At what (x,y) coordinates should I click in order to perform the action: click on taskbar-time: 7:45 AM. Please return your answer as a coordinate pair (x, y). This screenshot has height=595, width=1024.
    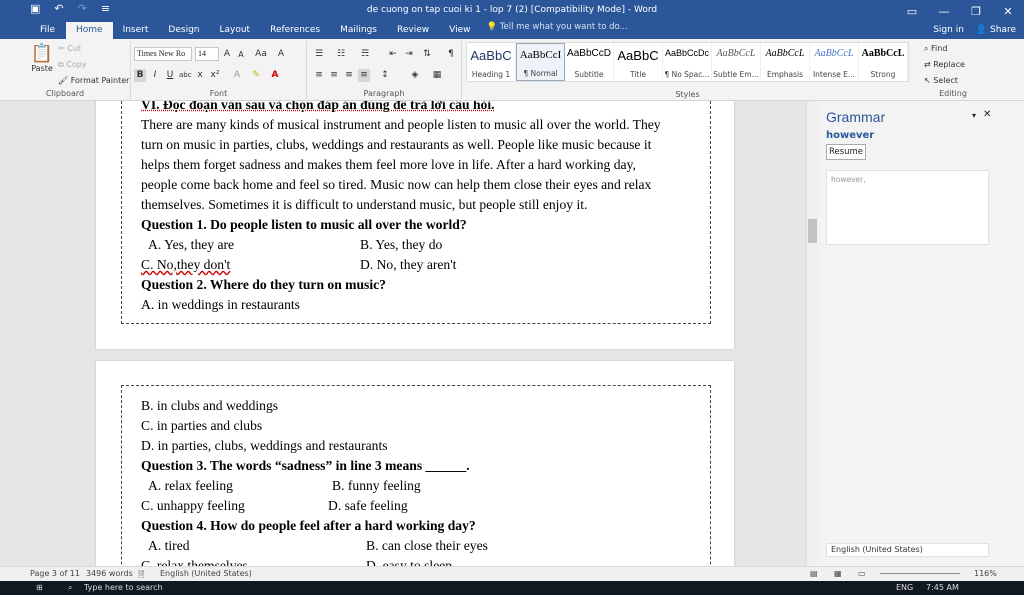
    Looking at the image, I should click on (942, 587).